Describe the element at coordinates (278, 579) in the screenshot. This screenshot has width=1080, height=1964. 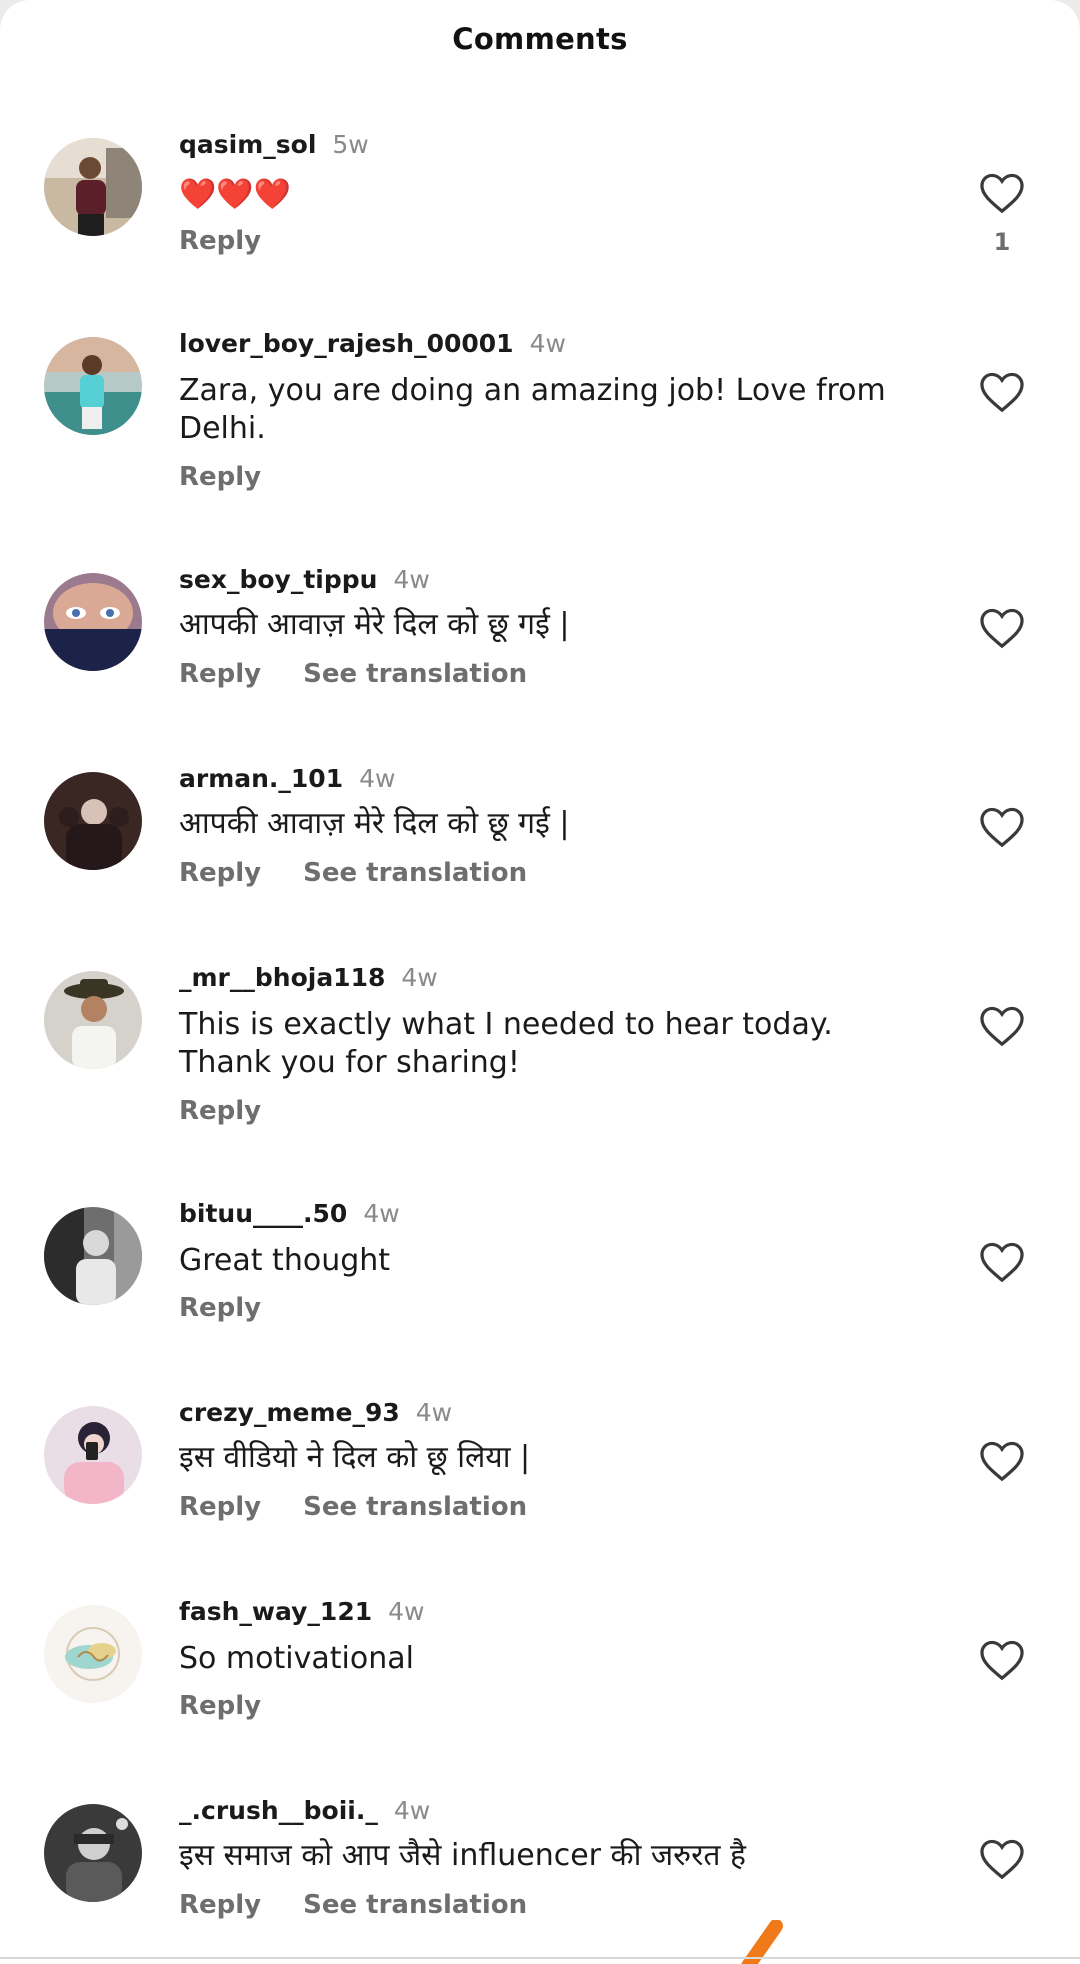
I see `username: sex_boy_tippu` at that location.